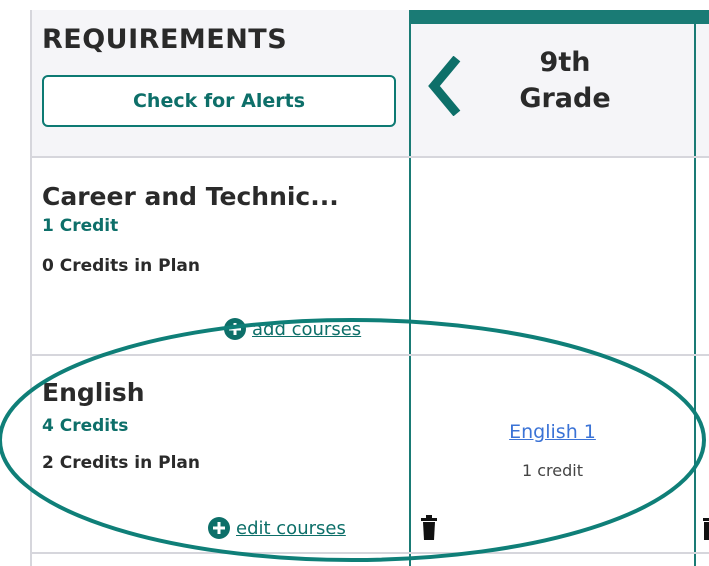  Describe the element at coordinates (219, 101) in the screenshot. I see `check-for-alerts-button: Check for Alerts` at that location.